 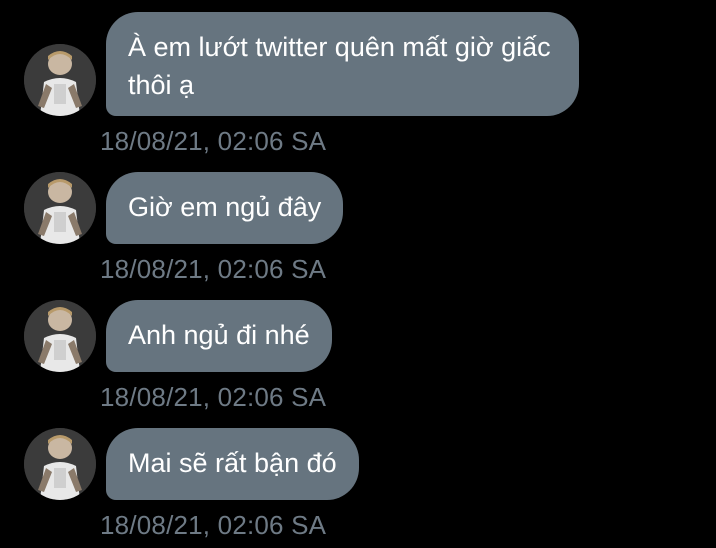 I want to click on message-bubble: Mai sẽ rất bận đó, so click(x=232, y=464).